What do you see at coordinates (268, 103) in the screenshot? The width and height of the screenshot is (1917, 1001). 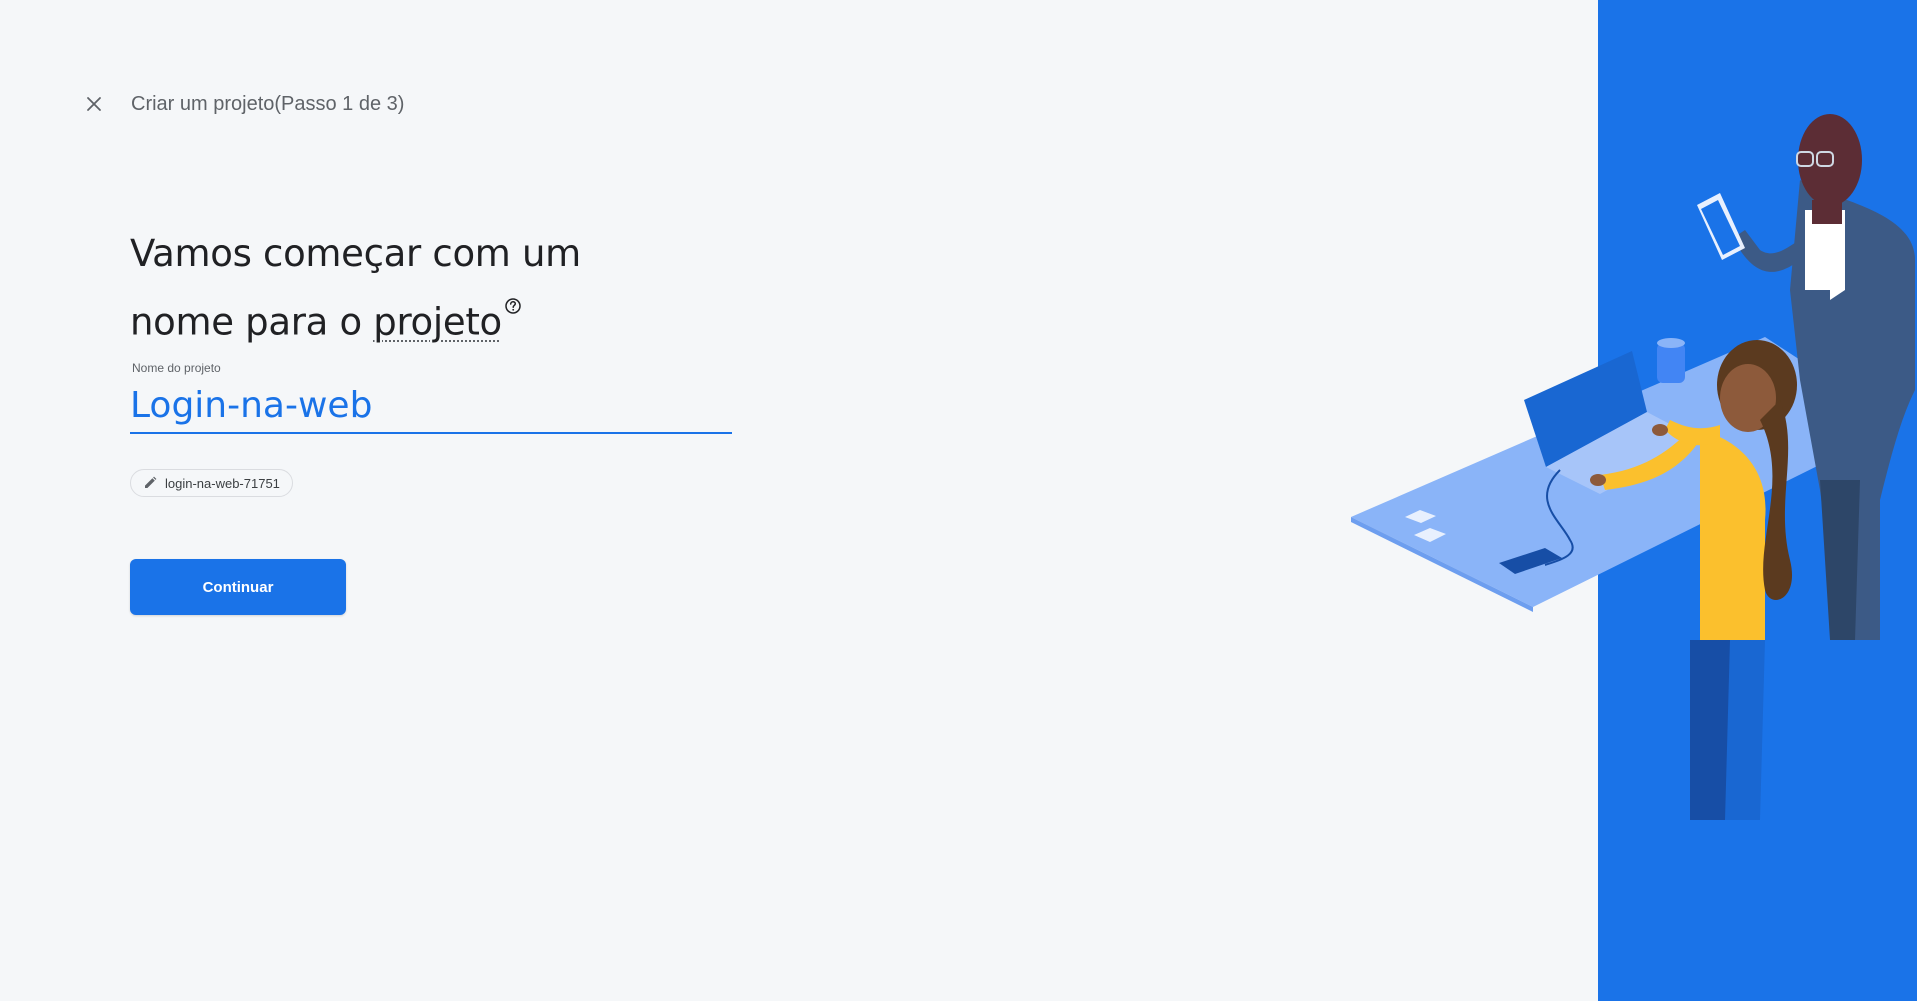 I see `step-title: Criar um projeto(Passo 1 de 3)` at bounding box center [268, 103].